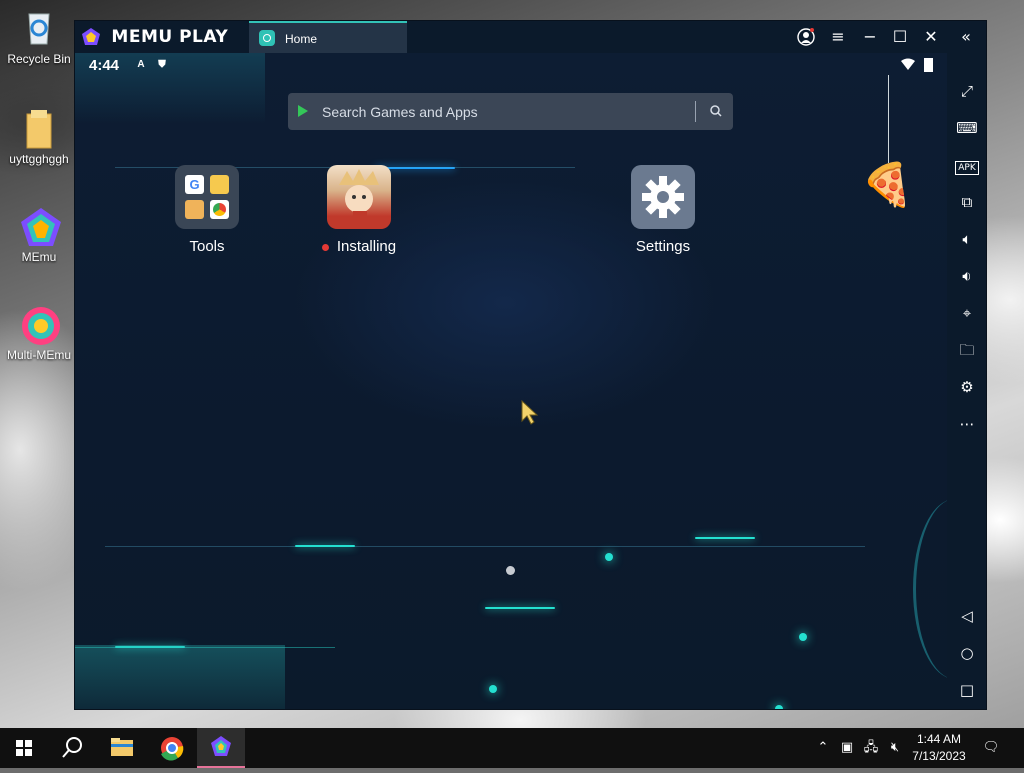 The height and width of the screenshot is (773, 1024). What do you see at coordinates (888, 119) in the screenshot?
I see `decor-string` at bounding box center [888, 119].